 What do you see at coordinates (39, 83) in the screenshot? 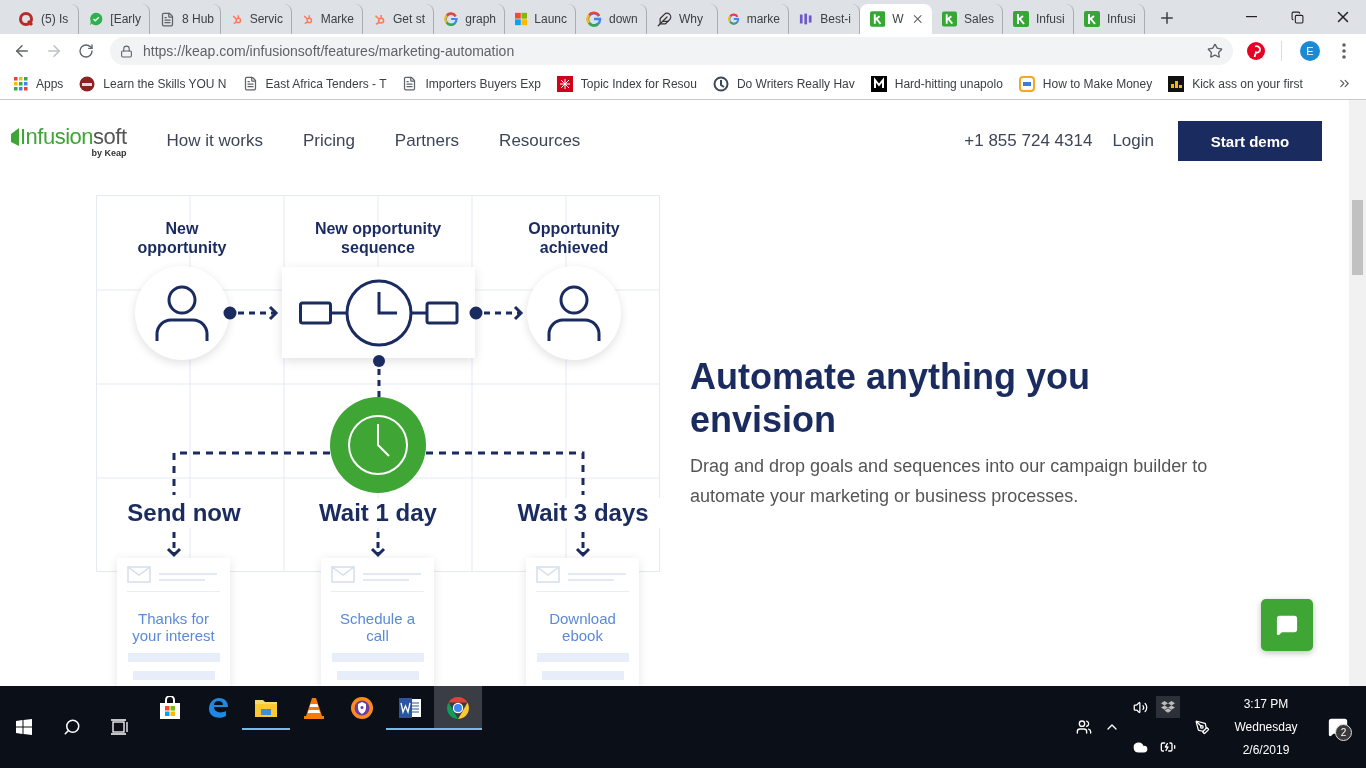
I see `bookmark-link: Apps` at bounding box center [39, 83].